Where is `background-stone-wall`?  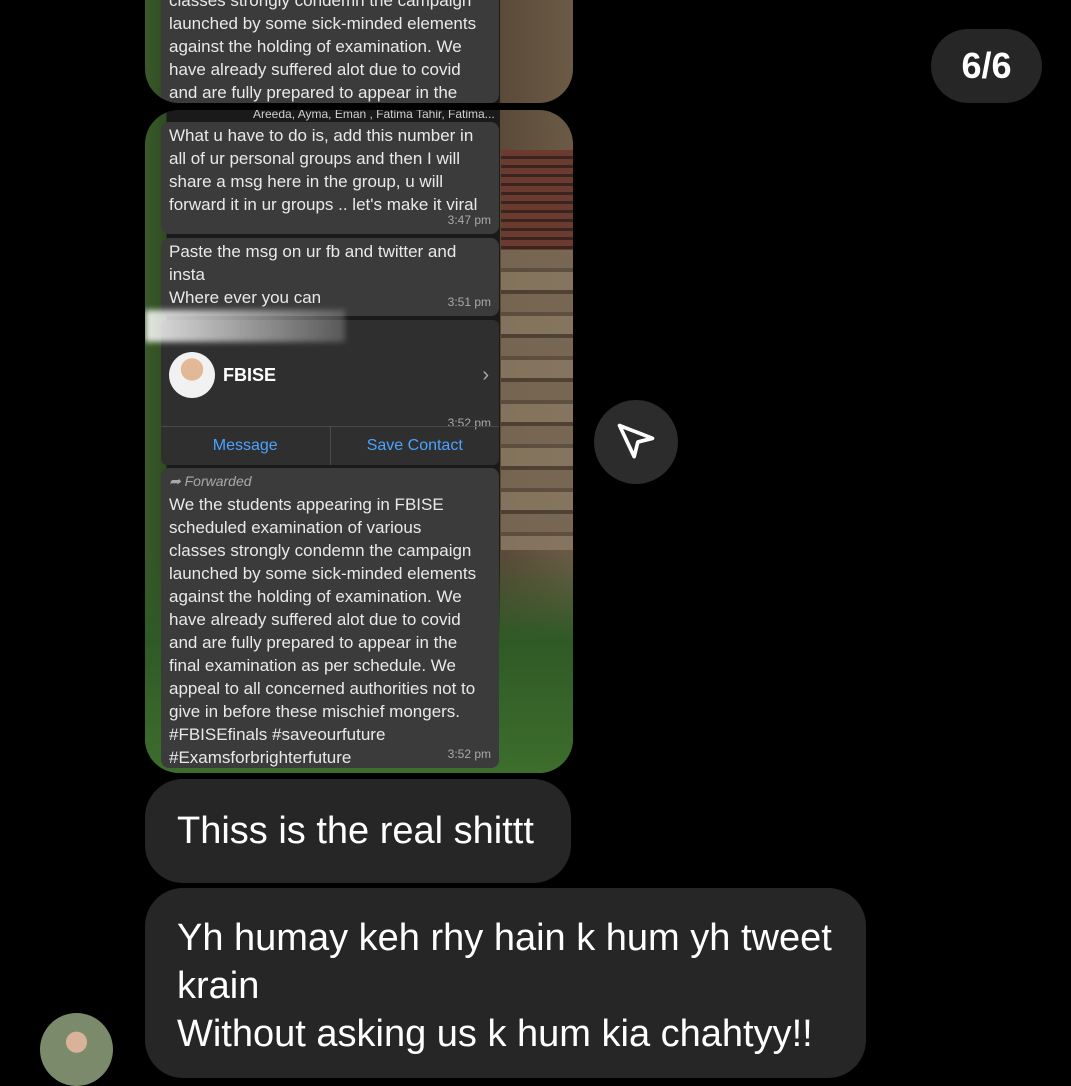 background-stone-wall is located at coordinates (537, 400).